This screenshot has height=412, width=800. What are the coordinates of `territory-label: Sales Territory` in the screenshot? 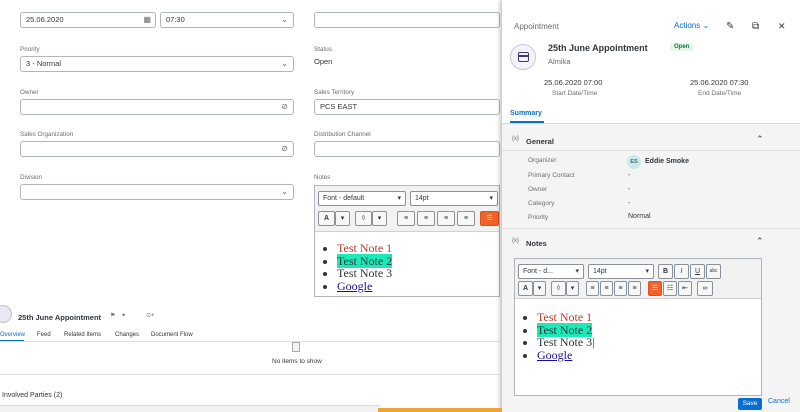 It's located at (334, 92).